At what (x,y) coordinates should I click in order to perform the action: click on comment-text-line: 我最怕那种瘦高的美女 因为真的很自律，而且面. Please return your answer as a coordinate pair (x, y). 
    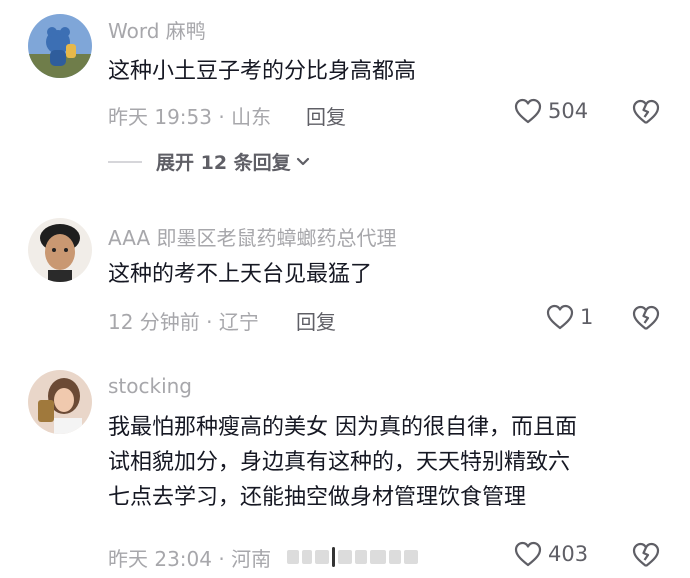
    Looking at the image, I should click on (342, 427).